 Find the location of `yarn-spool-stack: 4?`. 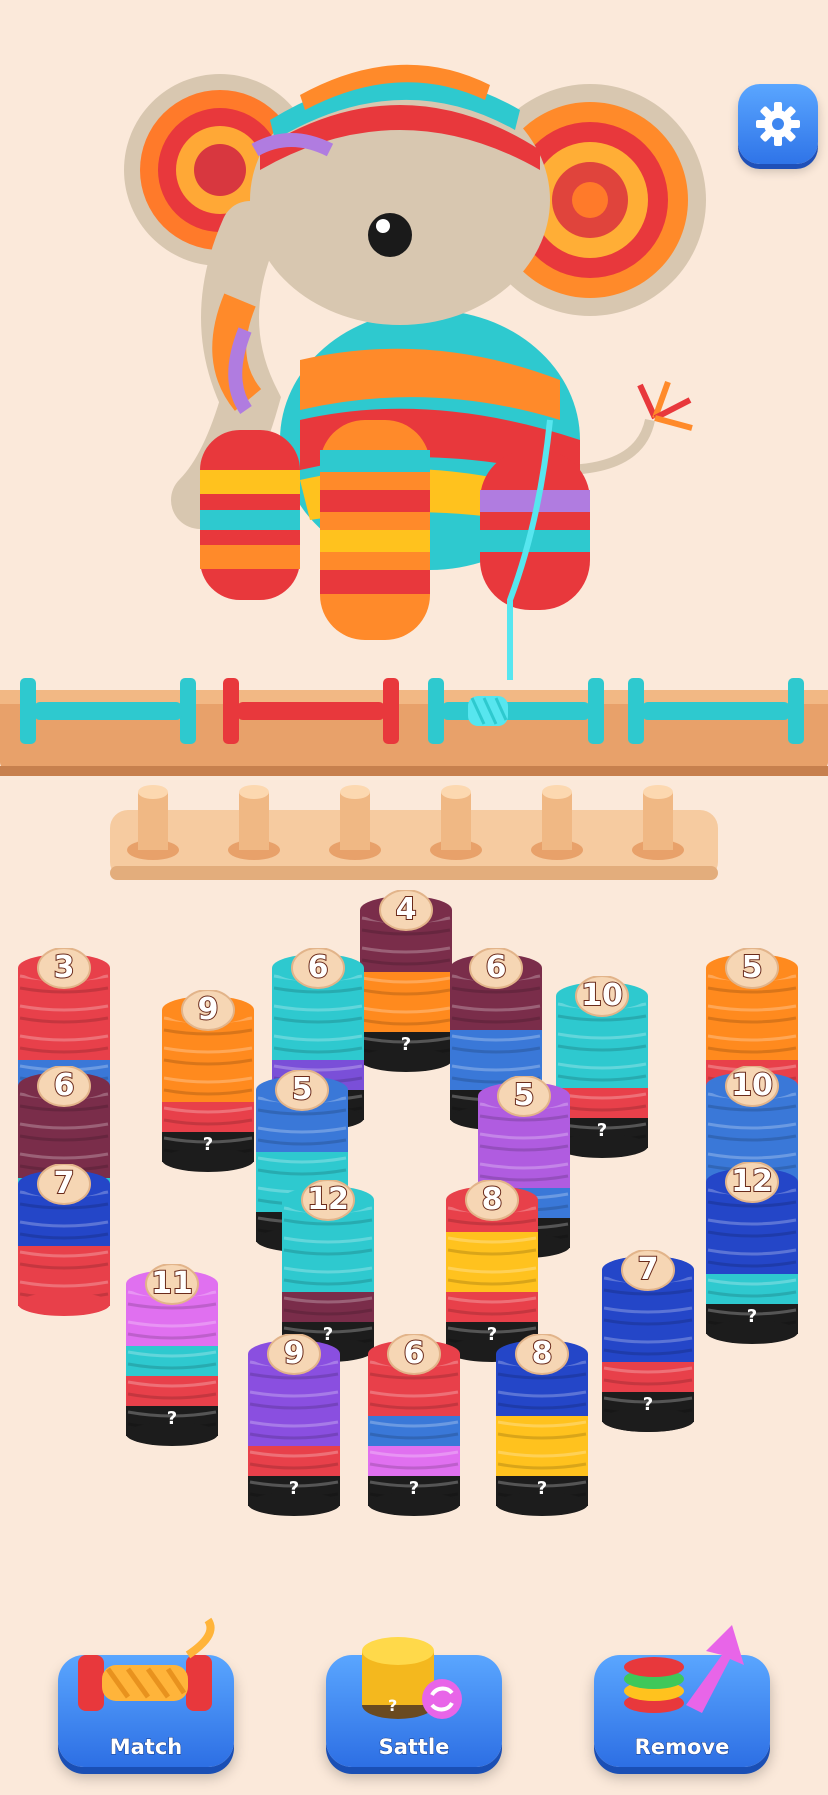

yarn-spool-stack: 4? is located at coordinates (406, 987).